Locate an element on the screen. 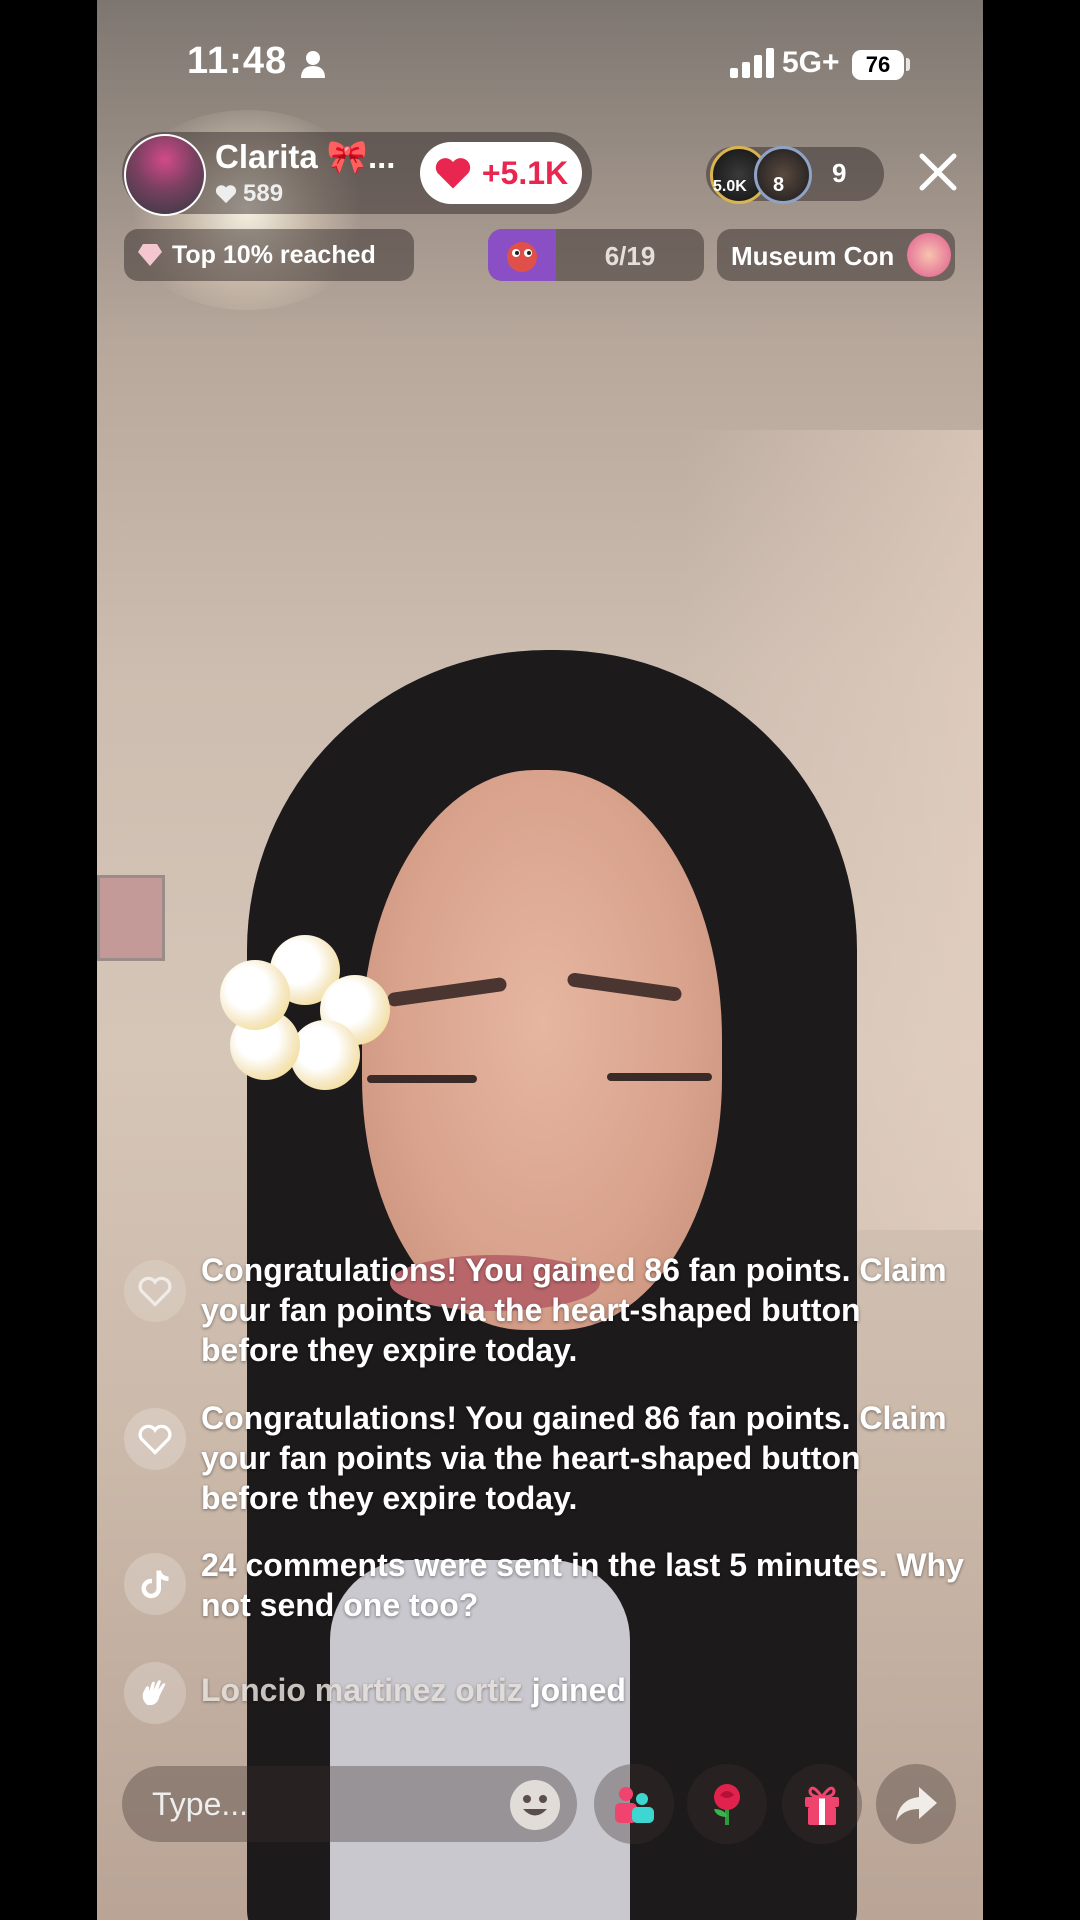 This screenshot has height=1920, width=1080. rose-icon is located at coordinates (727, 1804).